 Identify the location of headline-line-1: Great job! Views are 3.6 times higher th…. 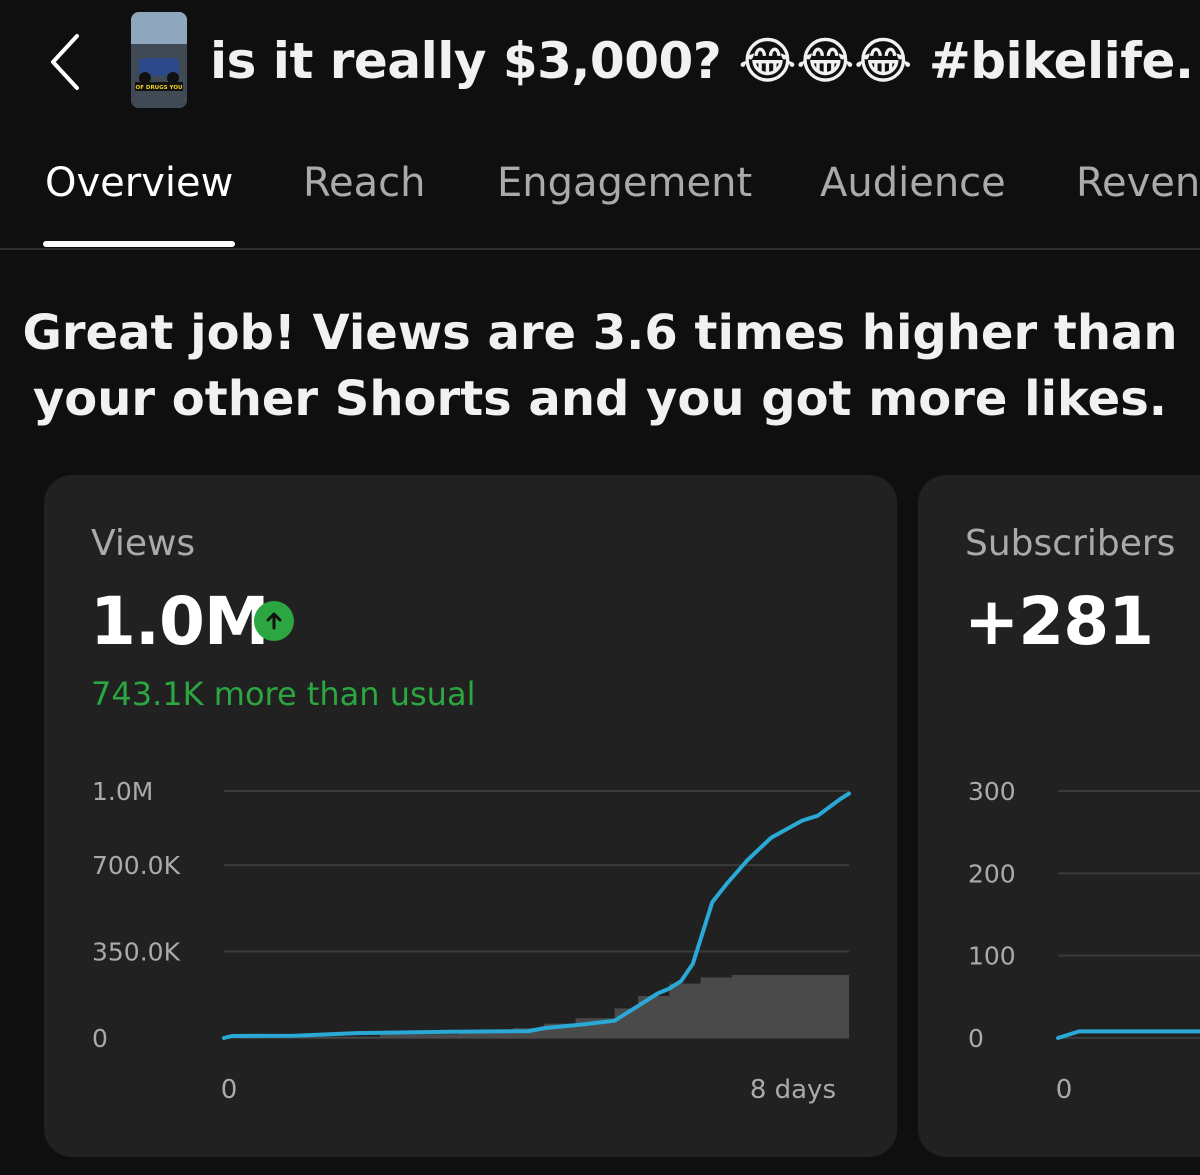
(600, 333).